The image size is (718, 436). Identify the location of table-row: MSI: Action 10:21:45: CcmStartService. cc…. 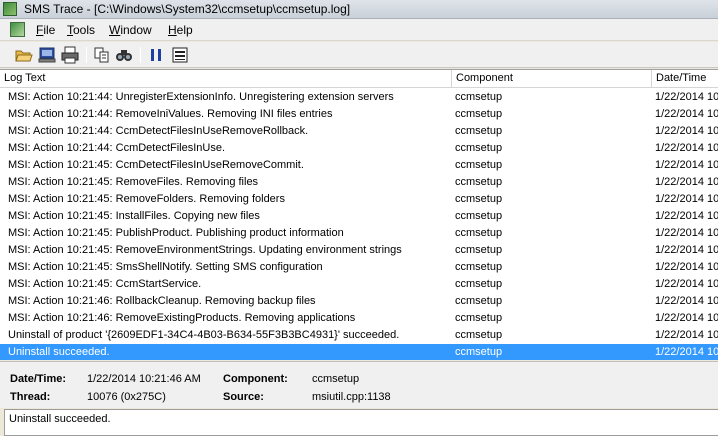
(359, 284).